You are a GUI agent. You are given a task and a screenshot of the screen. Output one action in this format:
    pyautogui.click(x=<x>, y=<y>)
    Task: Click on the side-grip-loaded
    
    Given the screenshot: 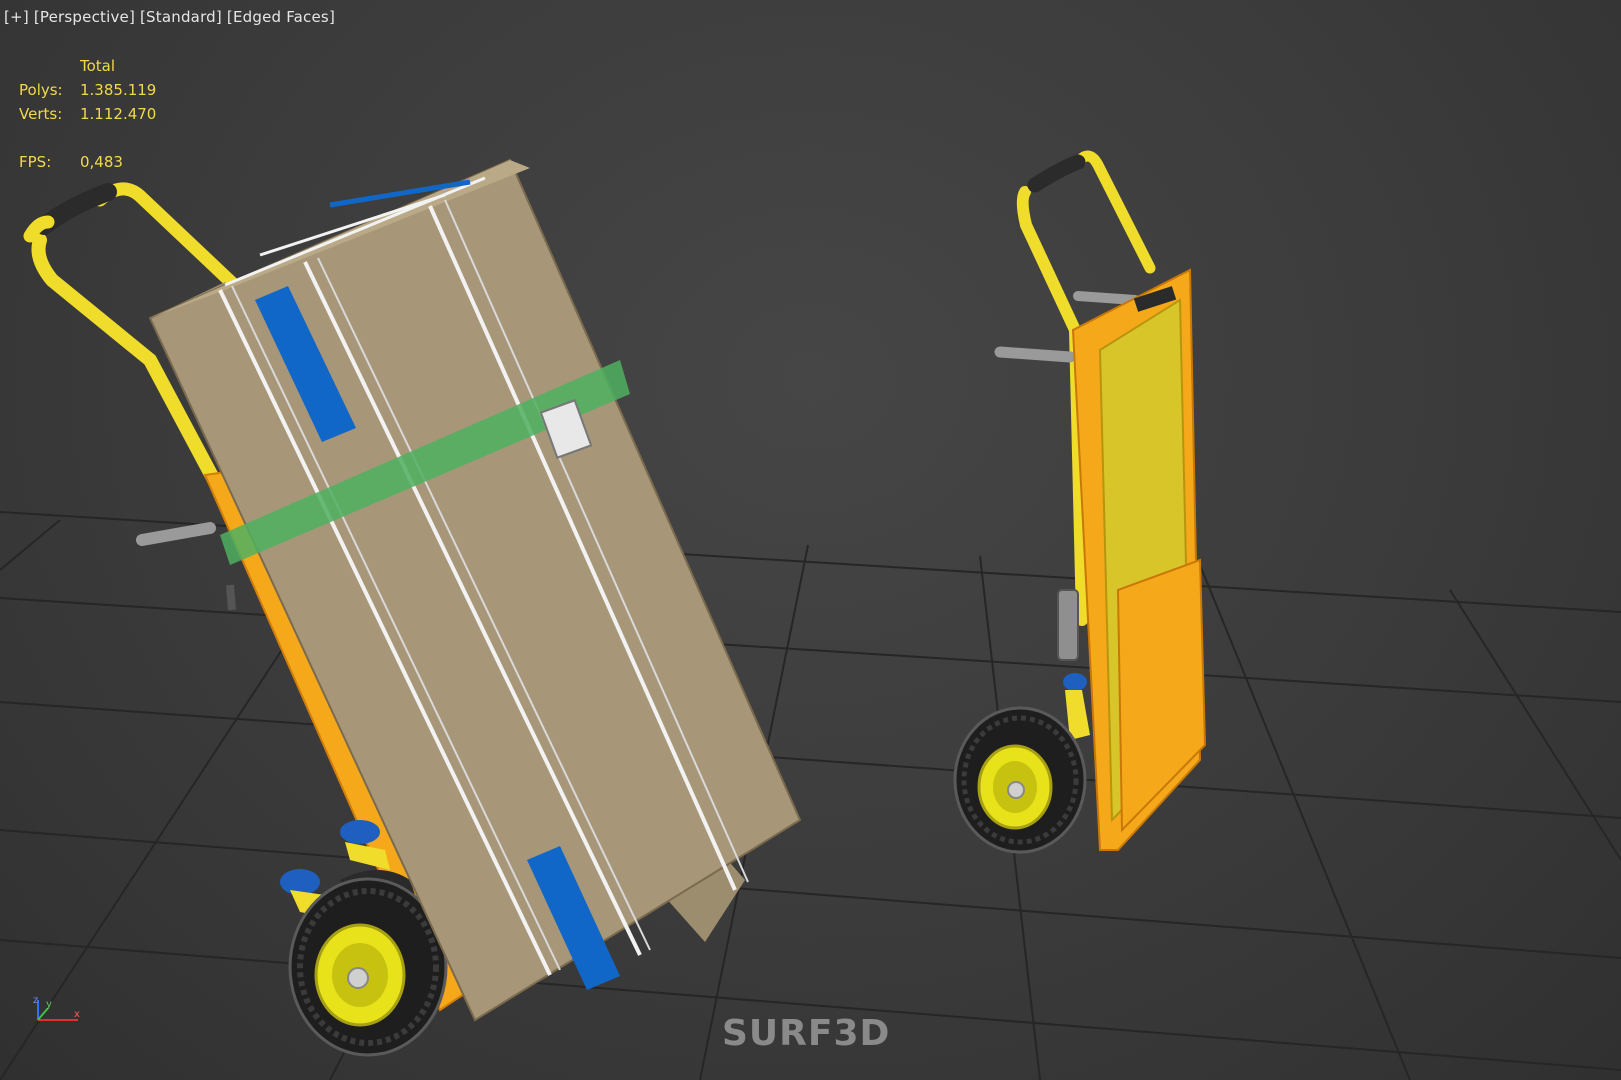 What is the action you would take?
    pyautogui.click(x=186, y=566)
    